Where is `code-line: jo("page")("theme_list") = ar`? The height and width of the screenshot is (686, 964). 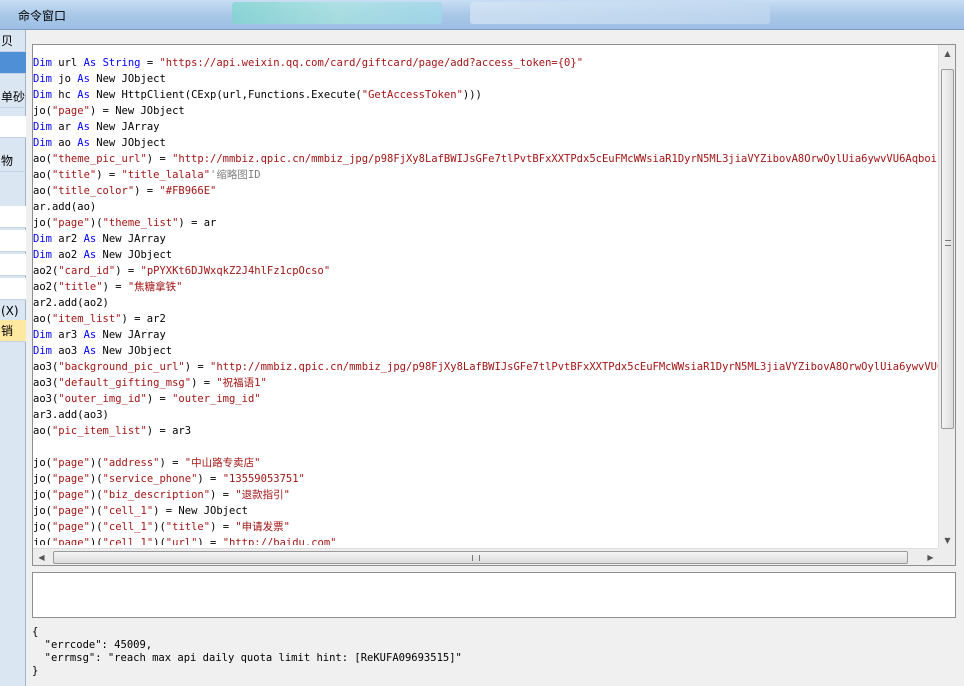
code-line: jo("page")("theme_list") = ar is located at coordinates (486, 223).